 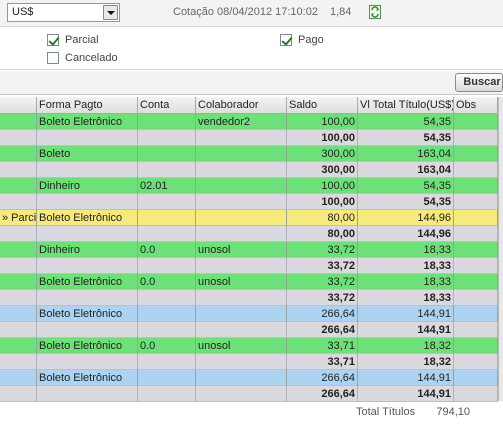 What do you see at coordinates (249, 282) in the screenshot?
I see `table-row: Boleto Eletrônico 0.0 unosol 33,72 18,33` at bounding box center [249, 282].